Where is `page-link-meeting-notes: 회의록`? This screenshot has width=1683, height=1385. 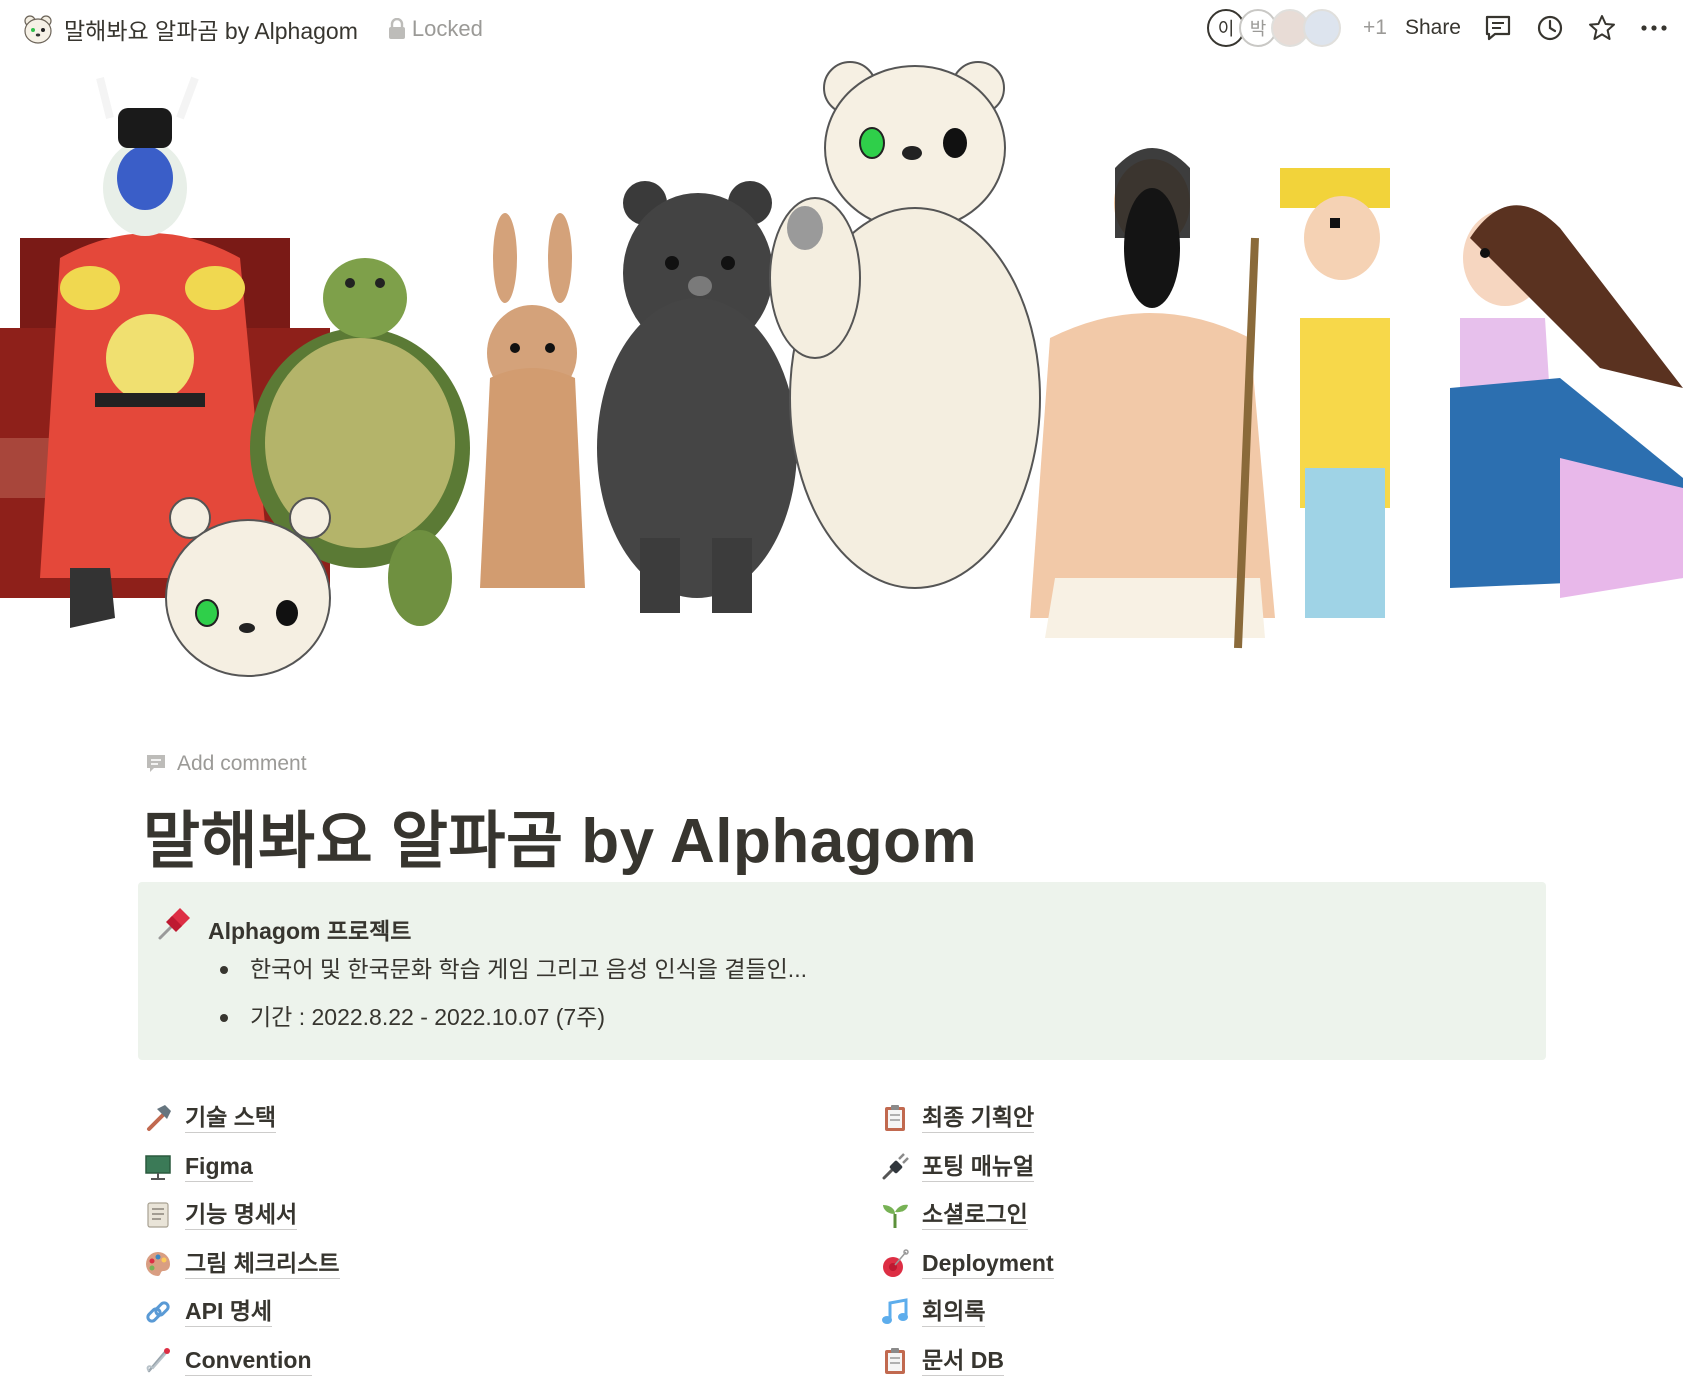
page-link-meeting-notes: 회의록 is located at coordinates (1180, 1312).